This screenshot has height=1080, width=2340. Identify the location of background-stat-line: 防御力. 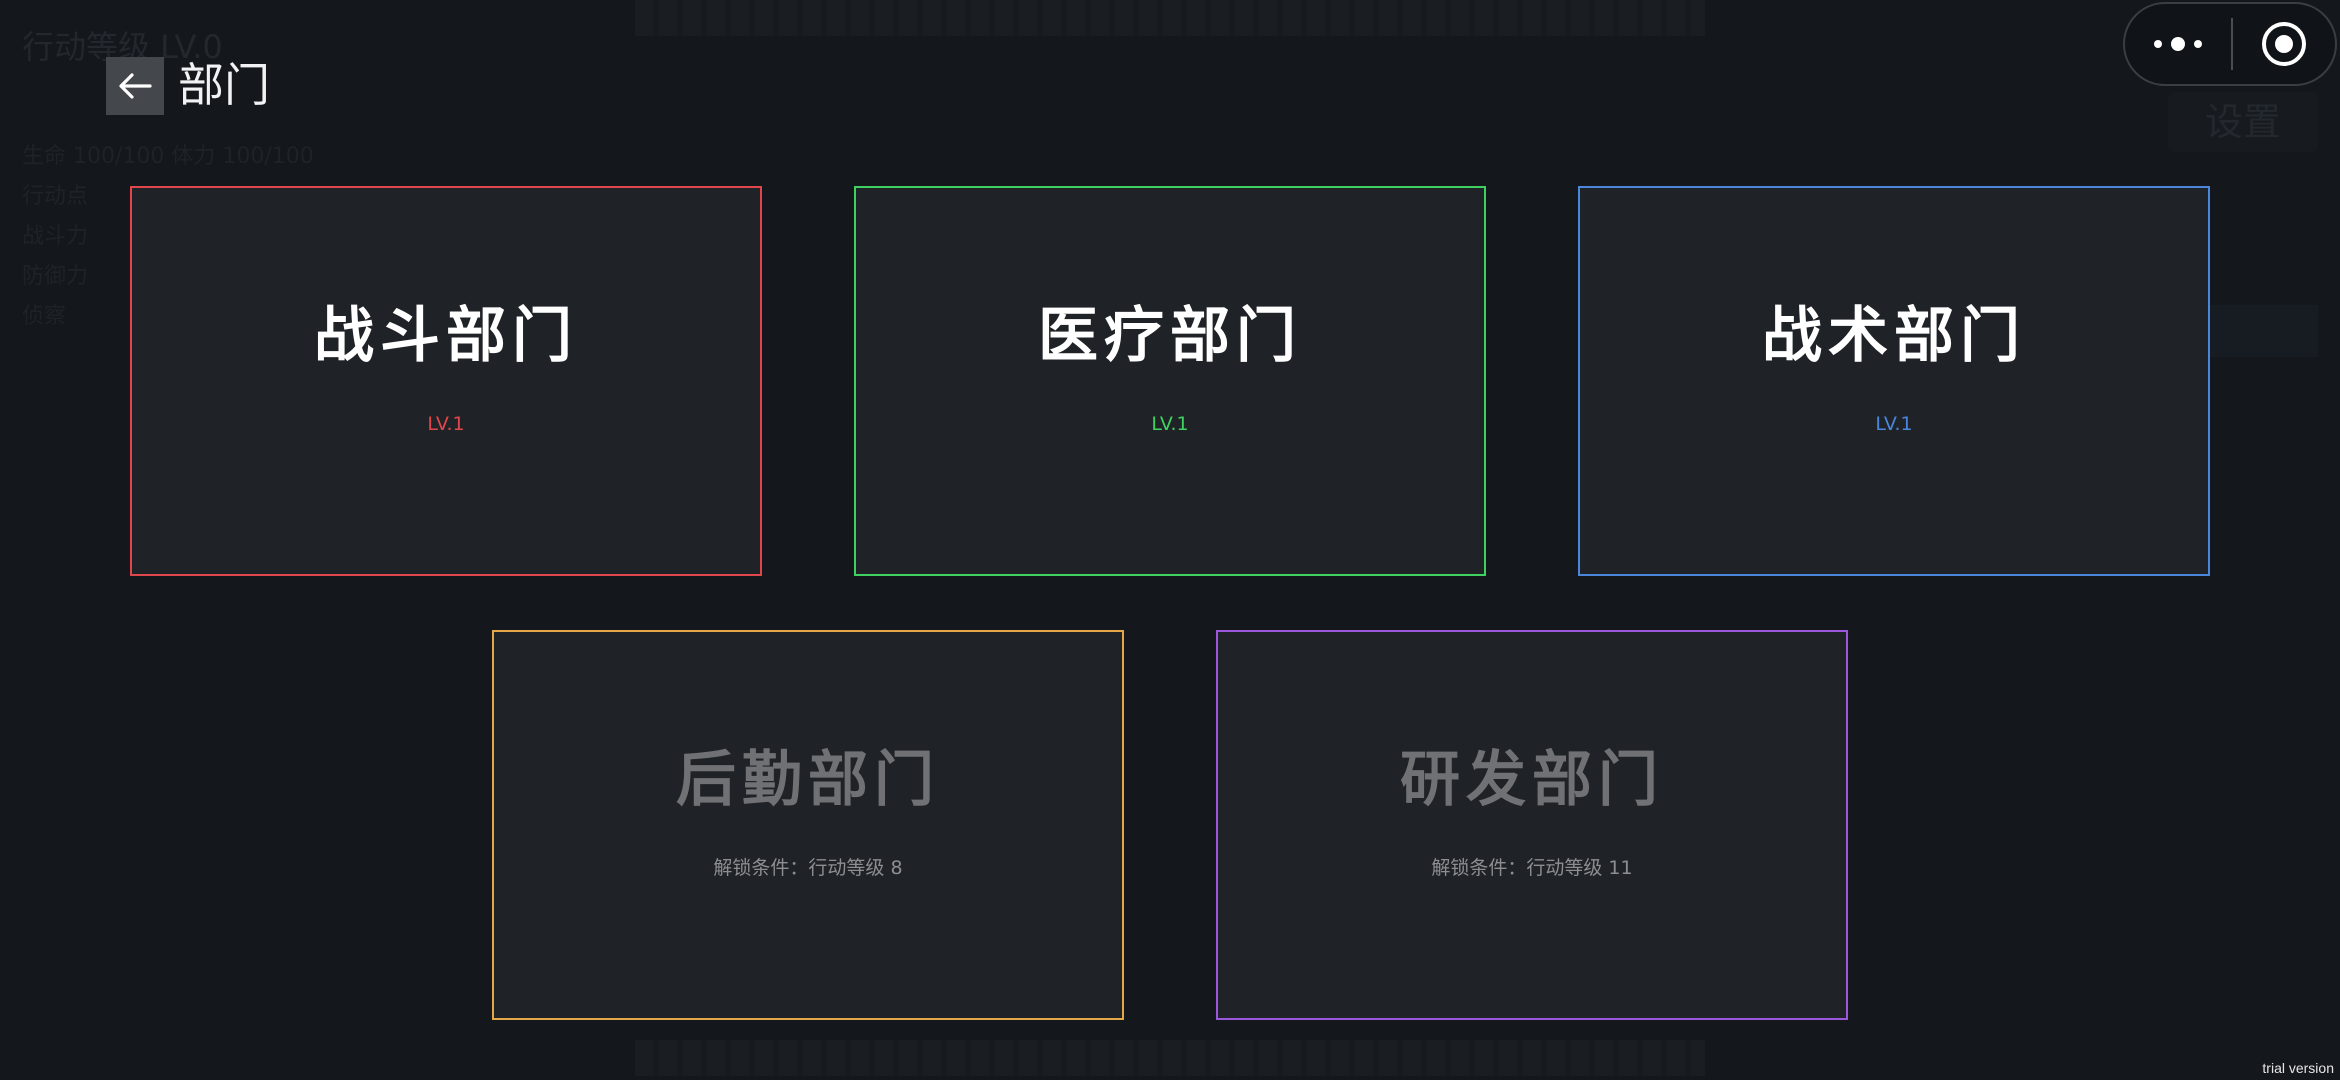
(55, 276).